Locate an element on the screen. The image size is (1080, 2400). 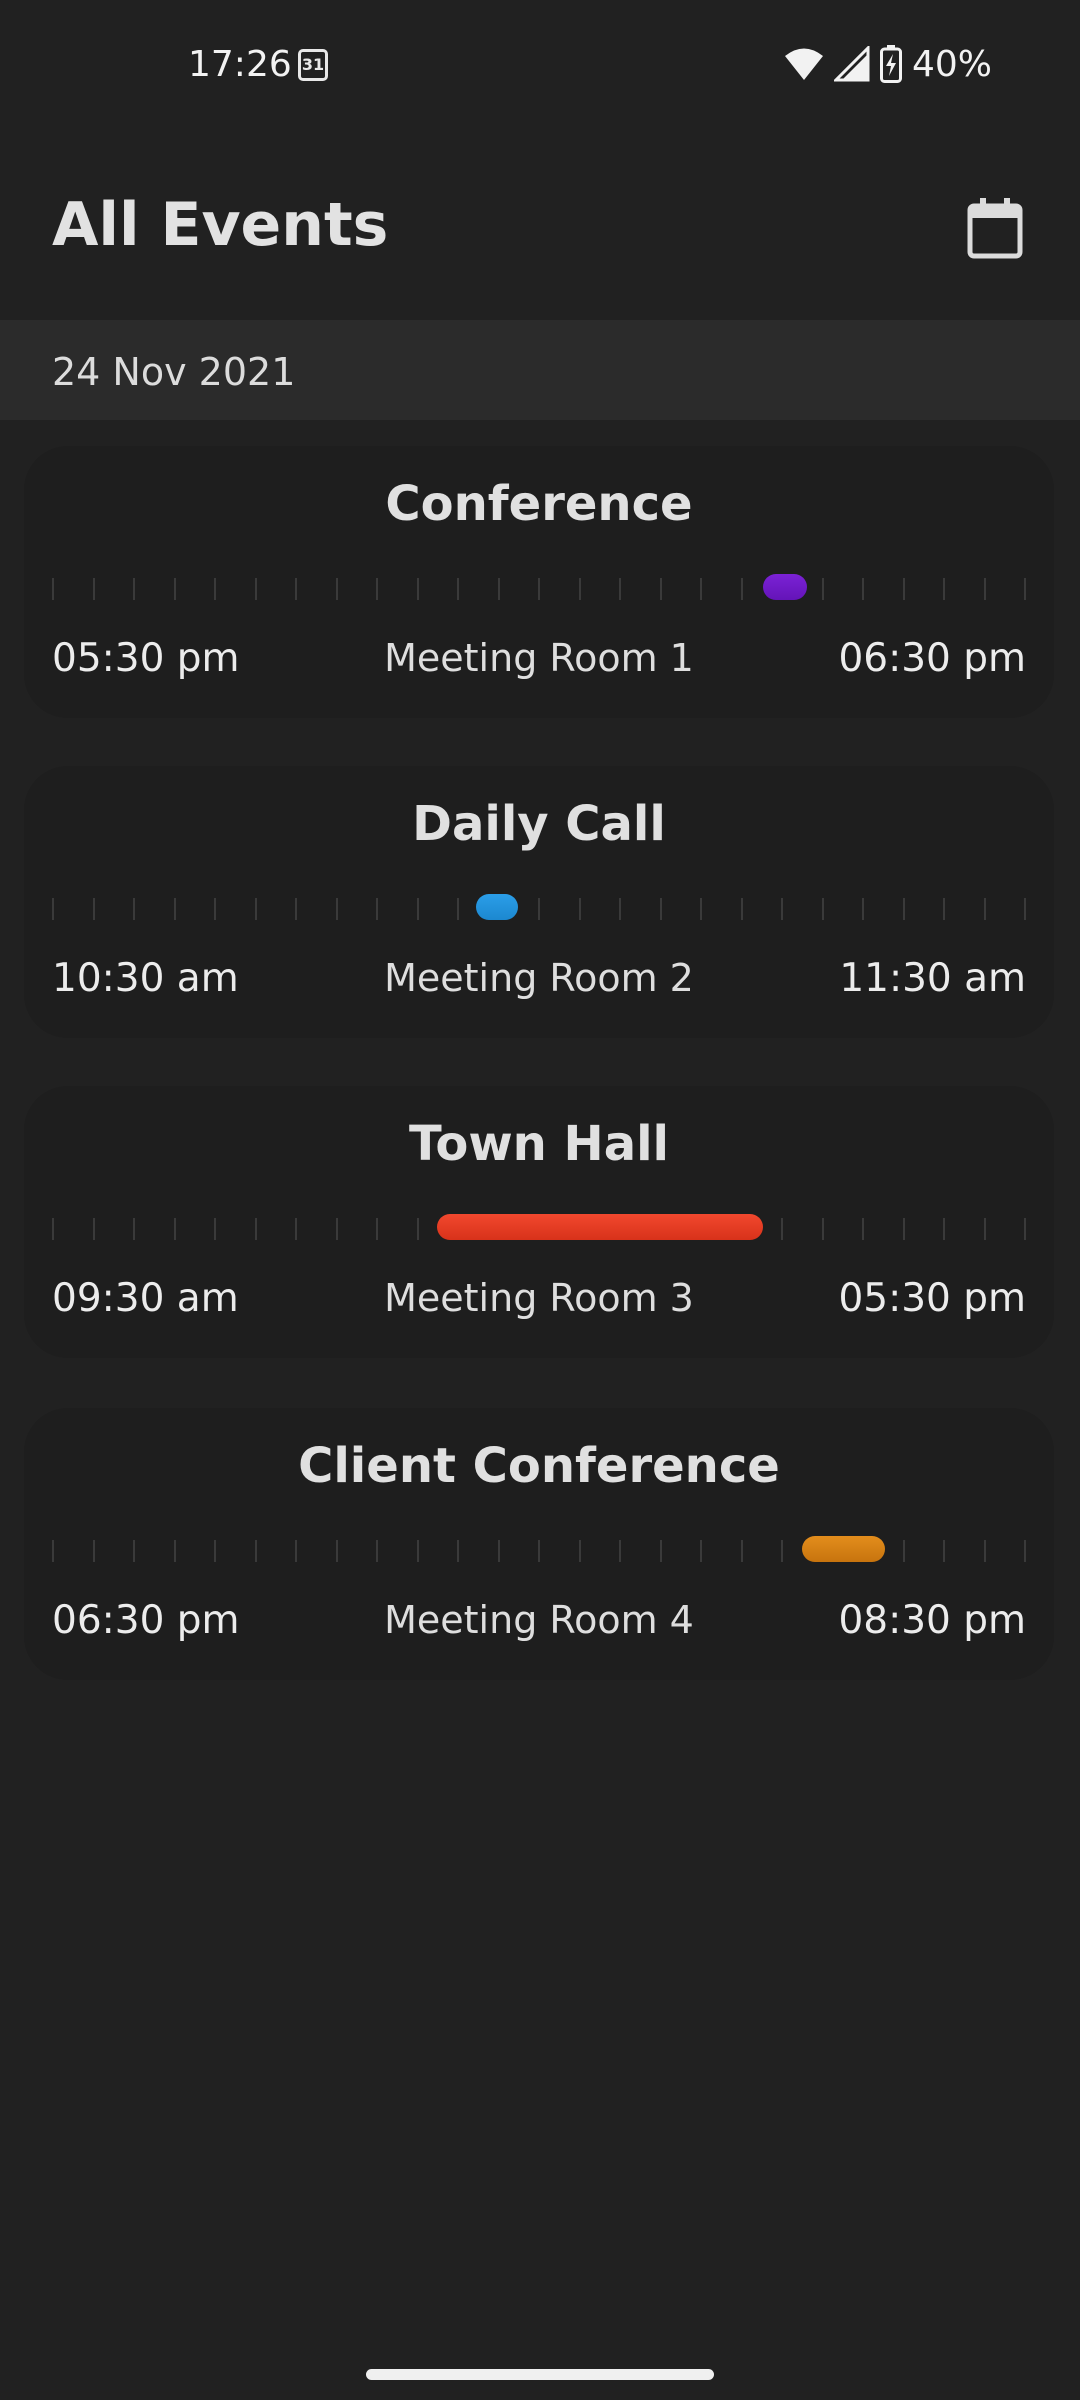
home-indicator is located at coordinates (540, 2374).